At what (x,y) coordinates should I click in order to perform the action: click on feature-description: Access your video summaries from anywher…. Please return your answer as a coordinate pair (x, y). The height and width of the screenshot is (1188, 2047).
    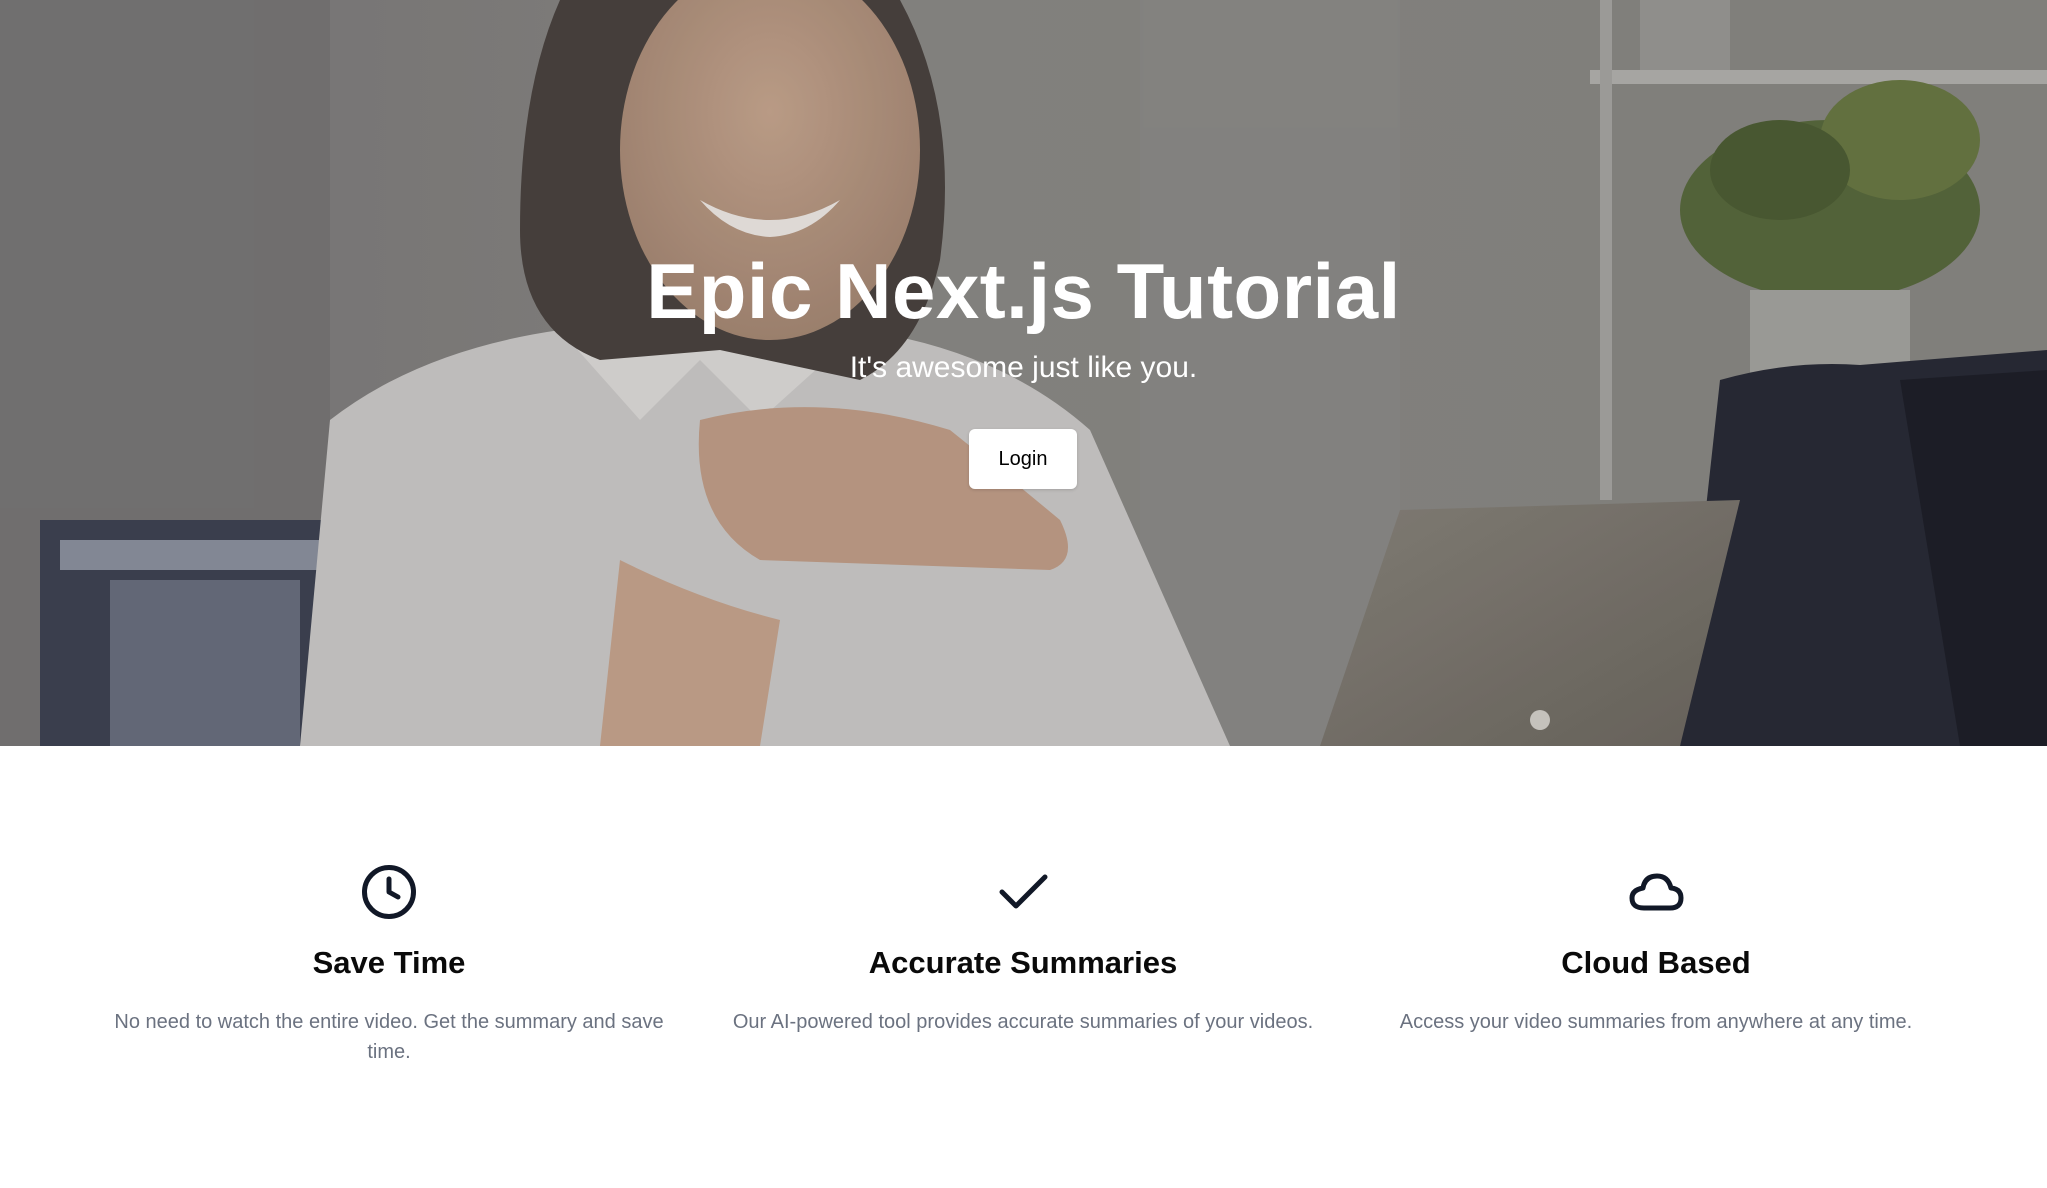
    Looking at the image, I should click on (1656, 1022).